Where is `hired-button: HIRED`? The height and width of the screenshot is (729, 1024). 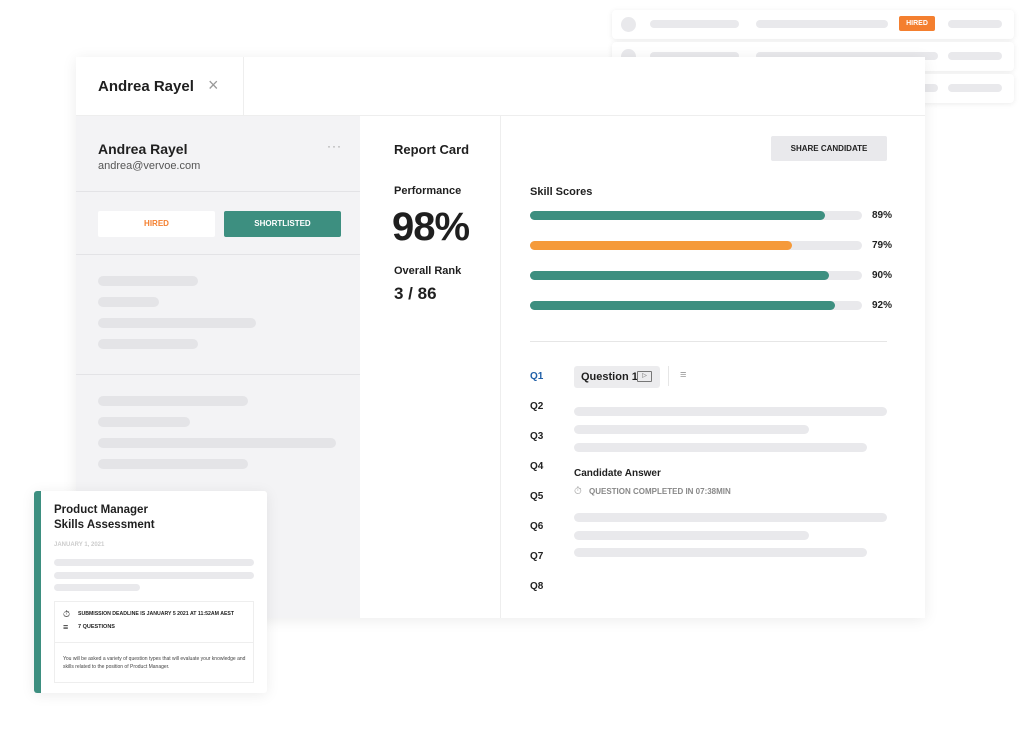 hired-button: HIRED is located at coordinates (156, 224).